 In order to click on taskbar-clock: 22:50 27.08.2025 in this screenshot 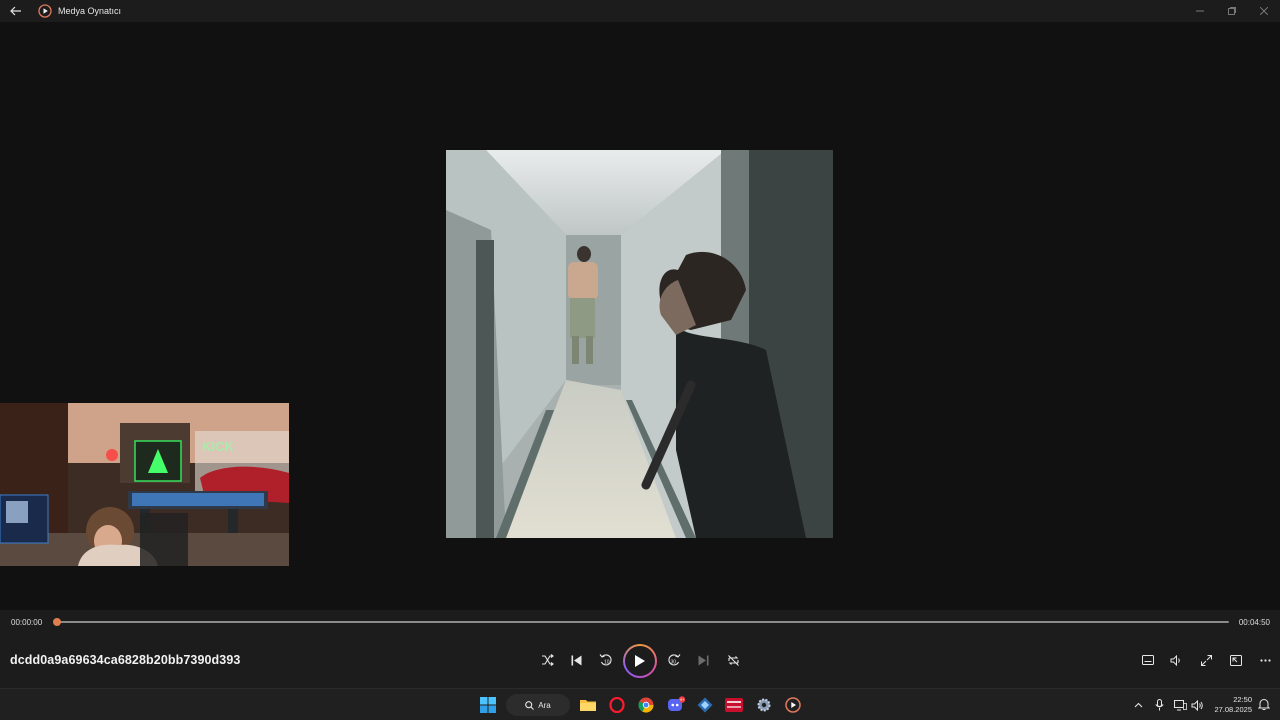, I will do `click(1233, 705)`.